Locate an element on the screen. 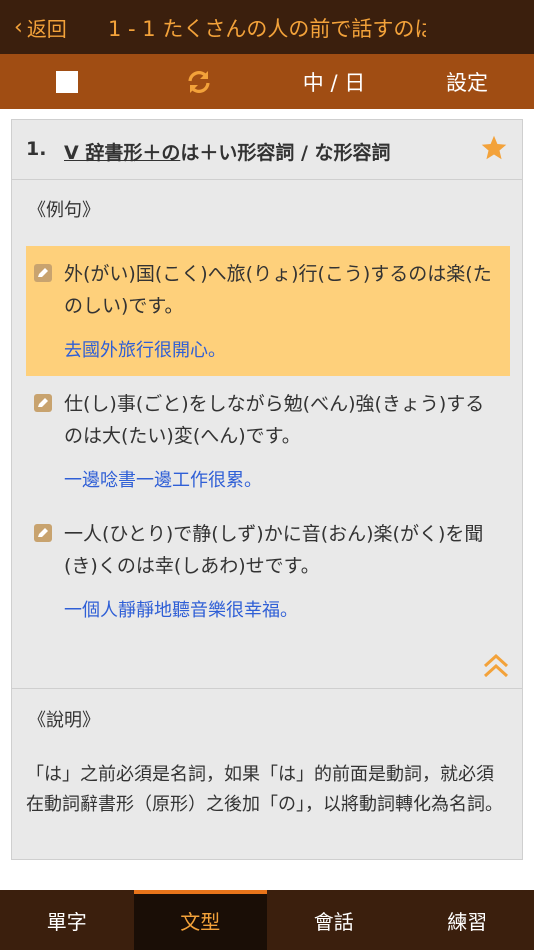 The height and width of the screenshot is (950, 534). examples-label: 《例句》 is located at coordinates (64, 210).